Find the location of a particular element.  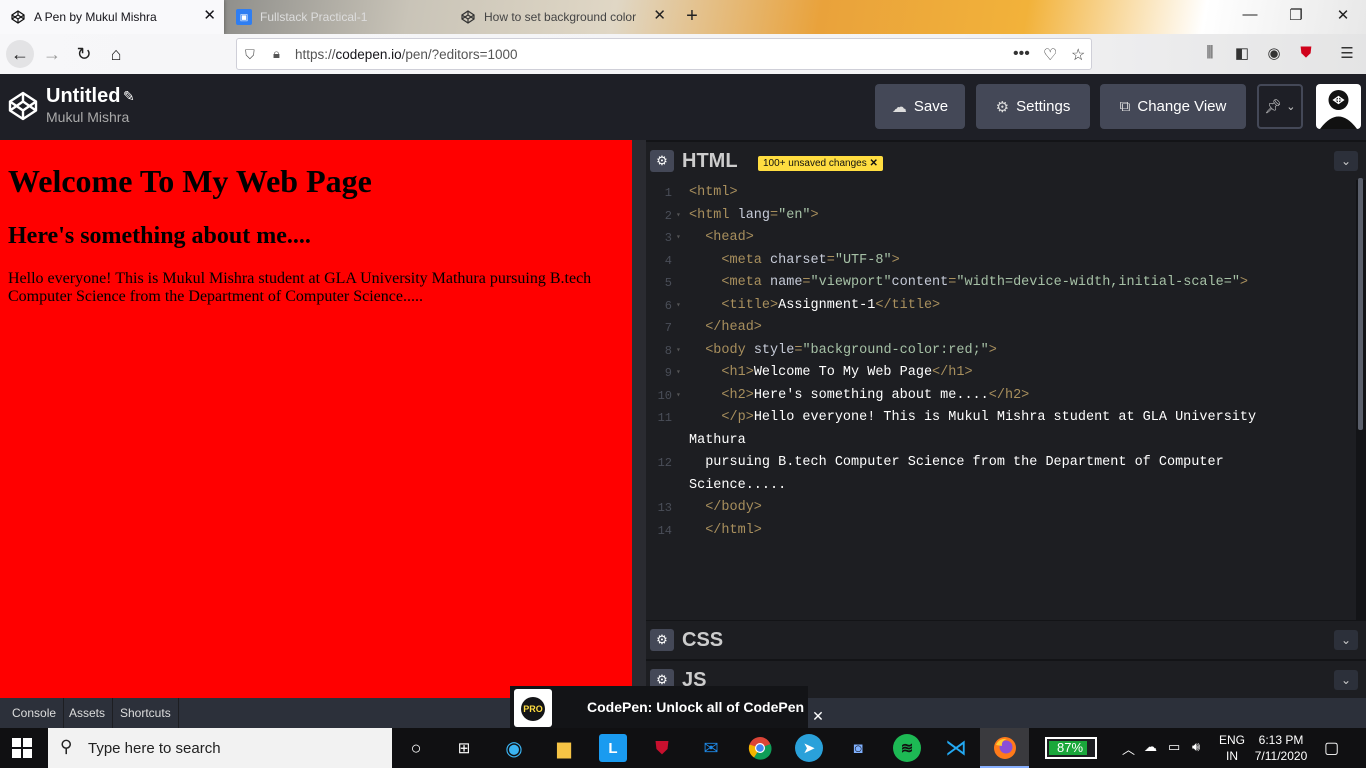

code-line: 14 </html> is located at coordinates (1001, 531).